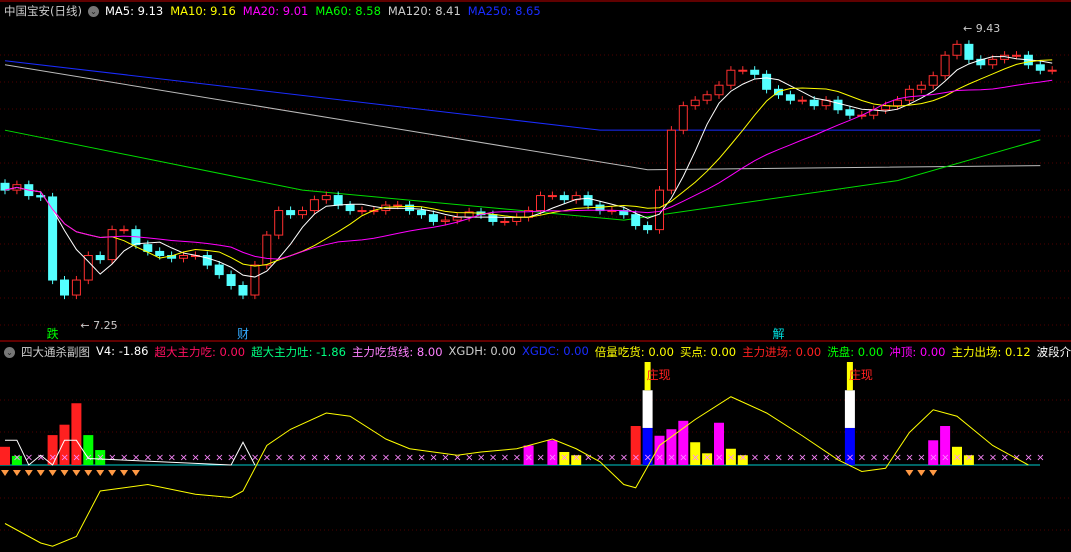  I want to click on legend-item: XGDC: 0.00, so click(555, 351).